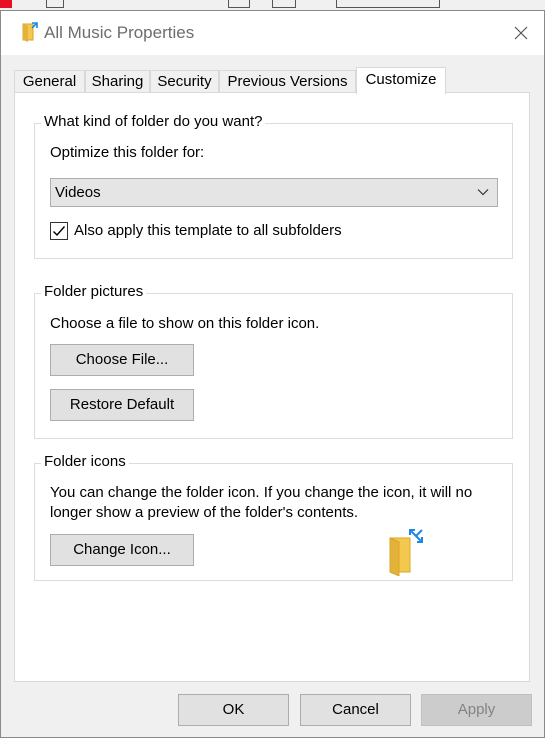 The image size is (545, 738). I want to click on window-title: All Music Properties, so click(119, 32).